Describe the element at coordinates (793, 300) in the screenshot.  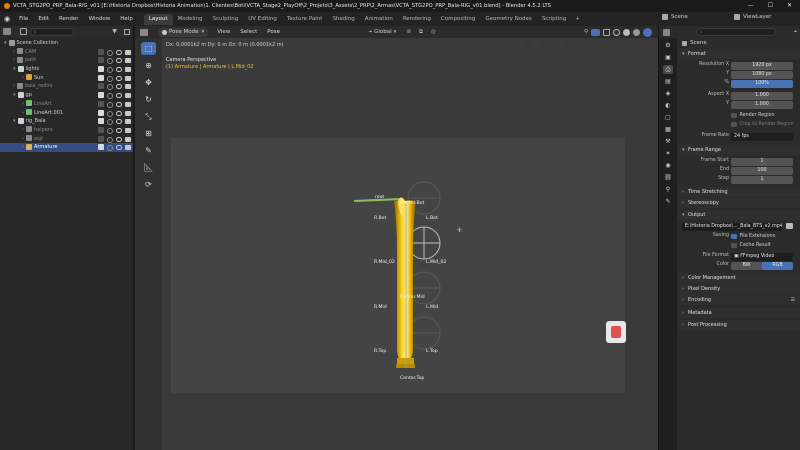
I see `presets-icon: ☰` at that location.